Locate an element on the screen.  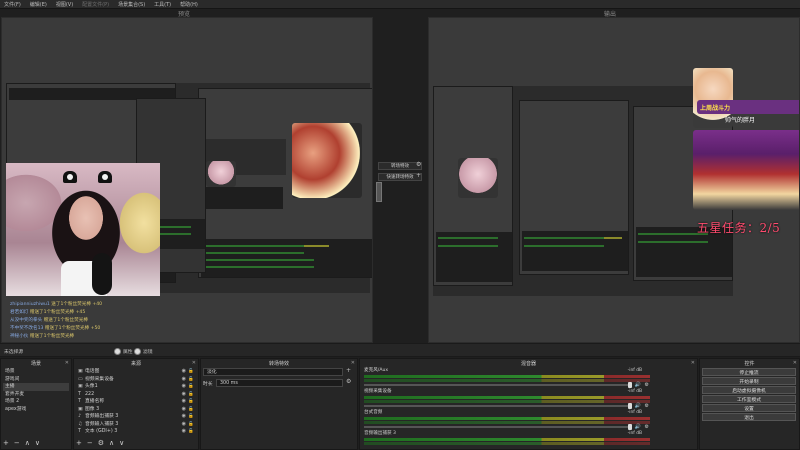
stop-streaming-button: 停止推流 is located at coordinates (749, 372).